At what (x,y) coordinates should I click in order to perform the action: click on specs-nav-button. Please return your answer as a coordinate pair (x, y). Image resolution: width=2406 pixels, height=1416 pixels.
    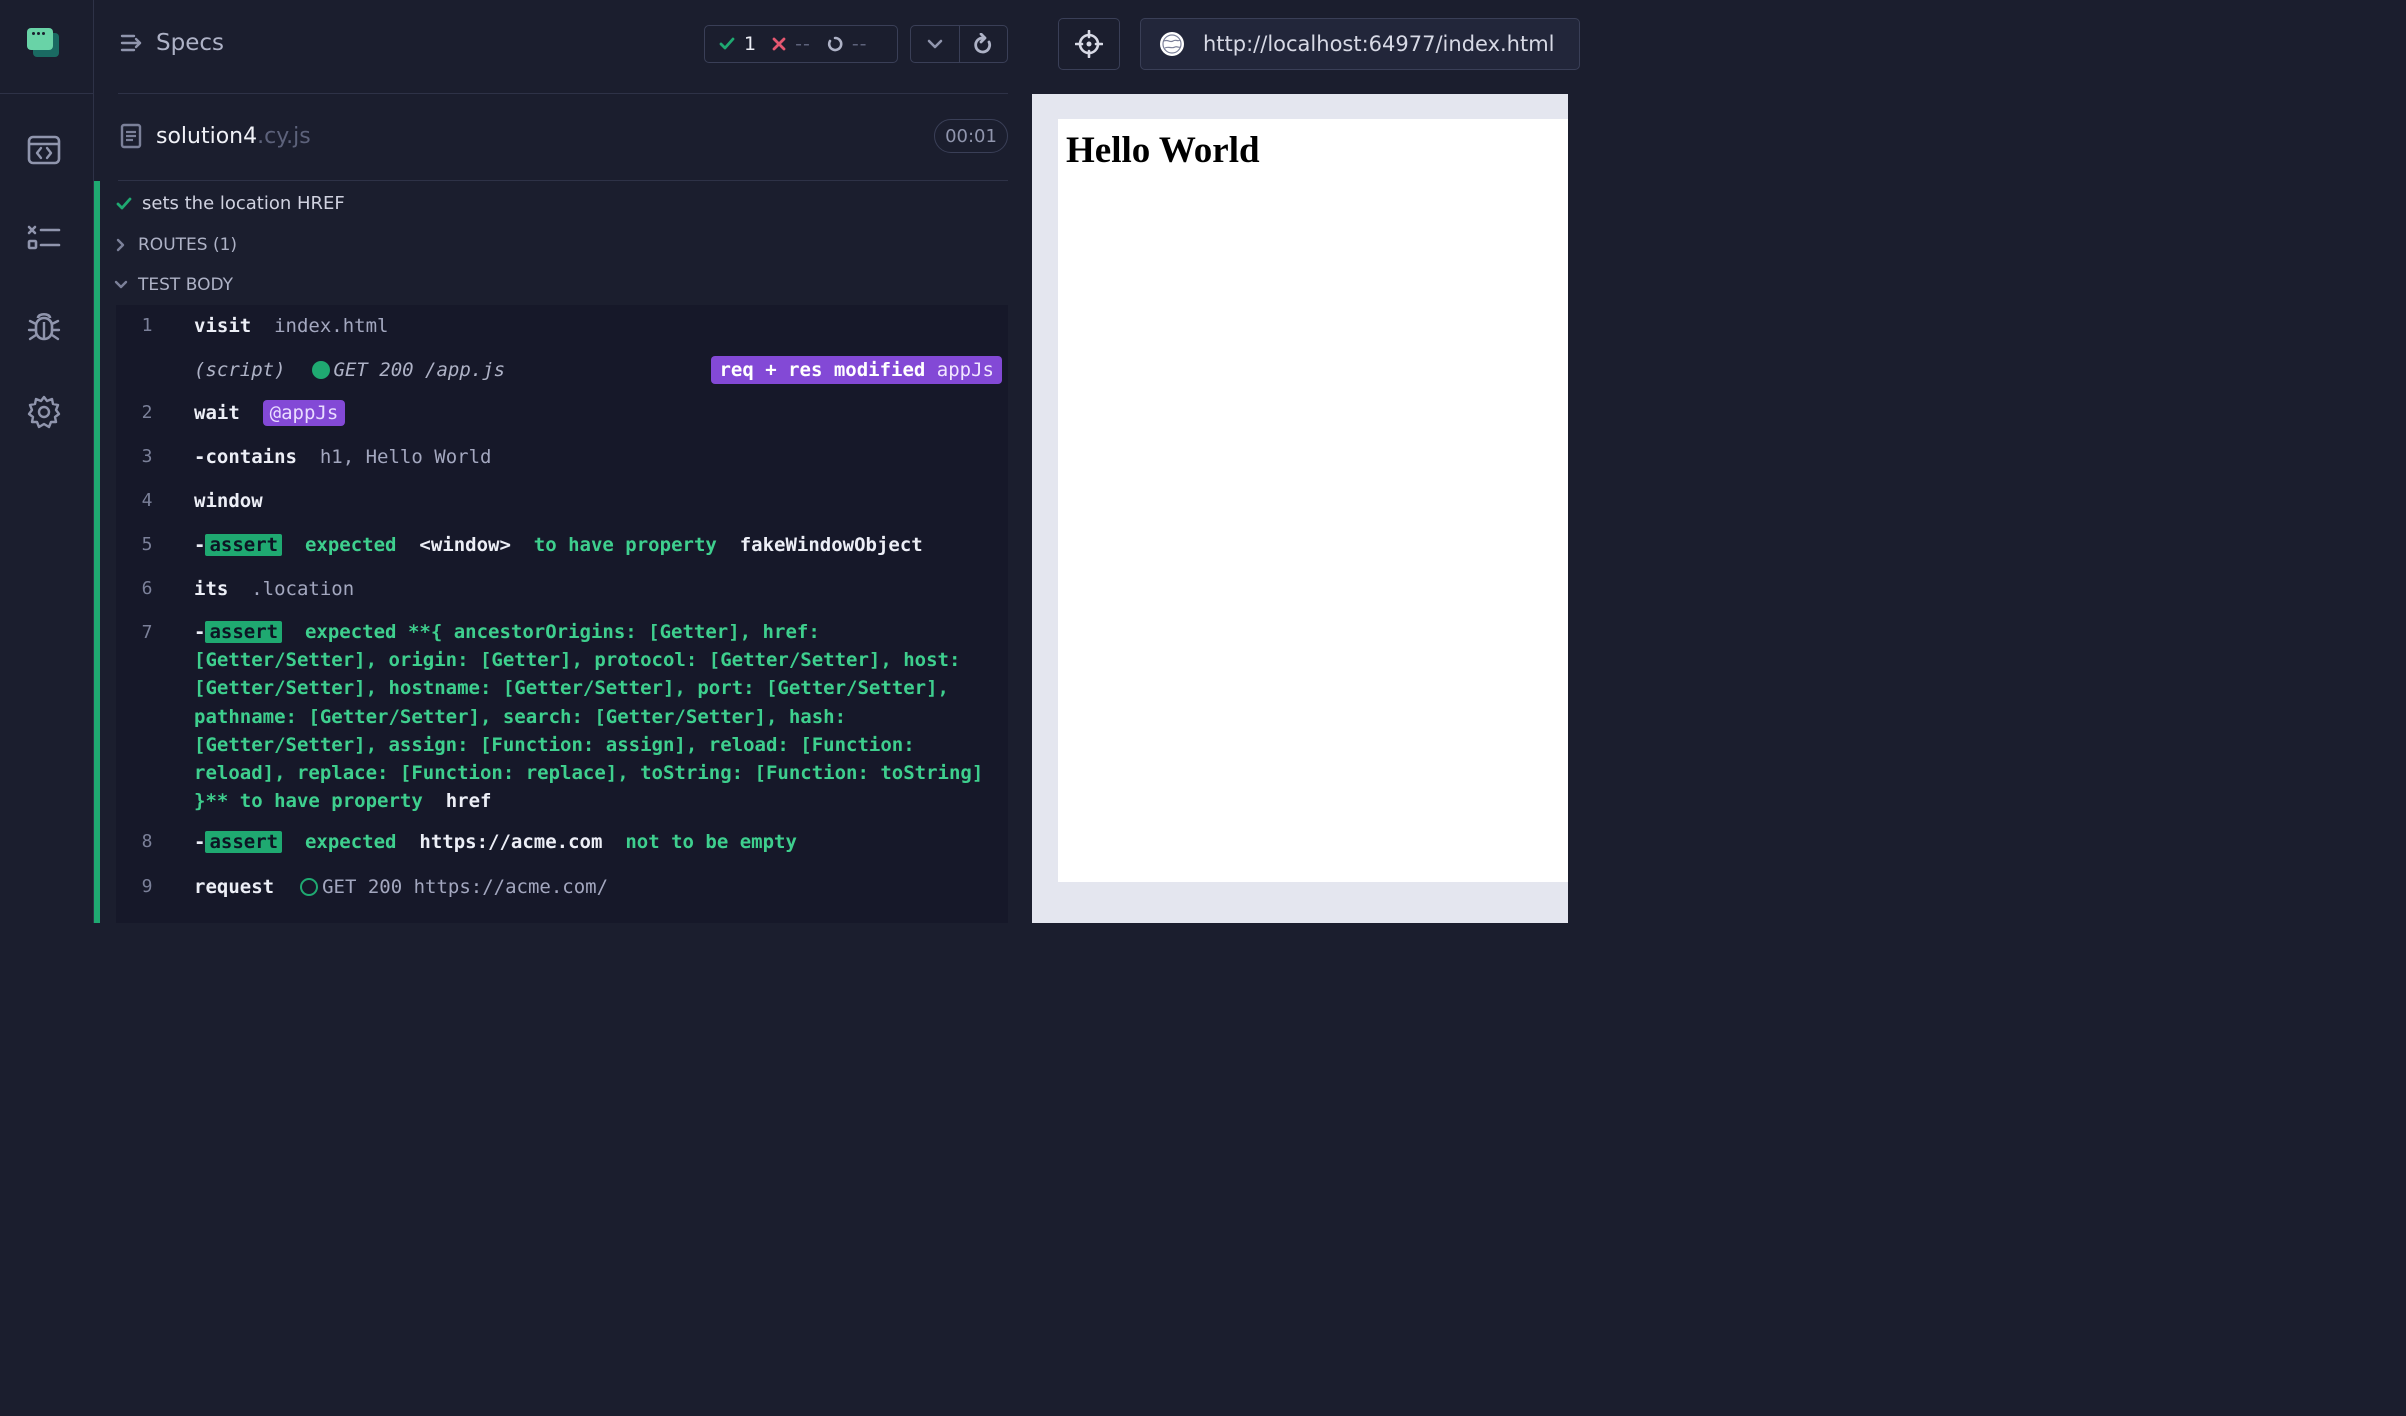
    Looking at the image, I should click on (44, 150).